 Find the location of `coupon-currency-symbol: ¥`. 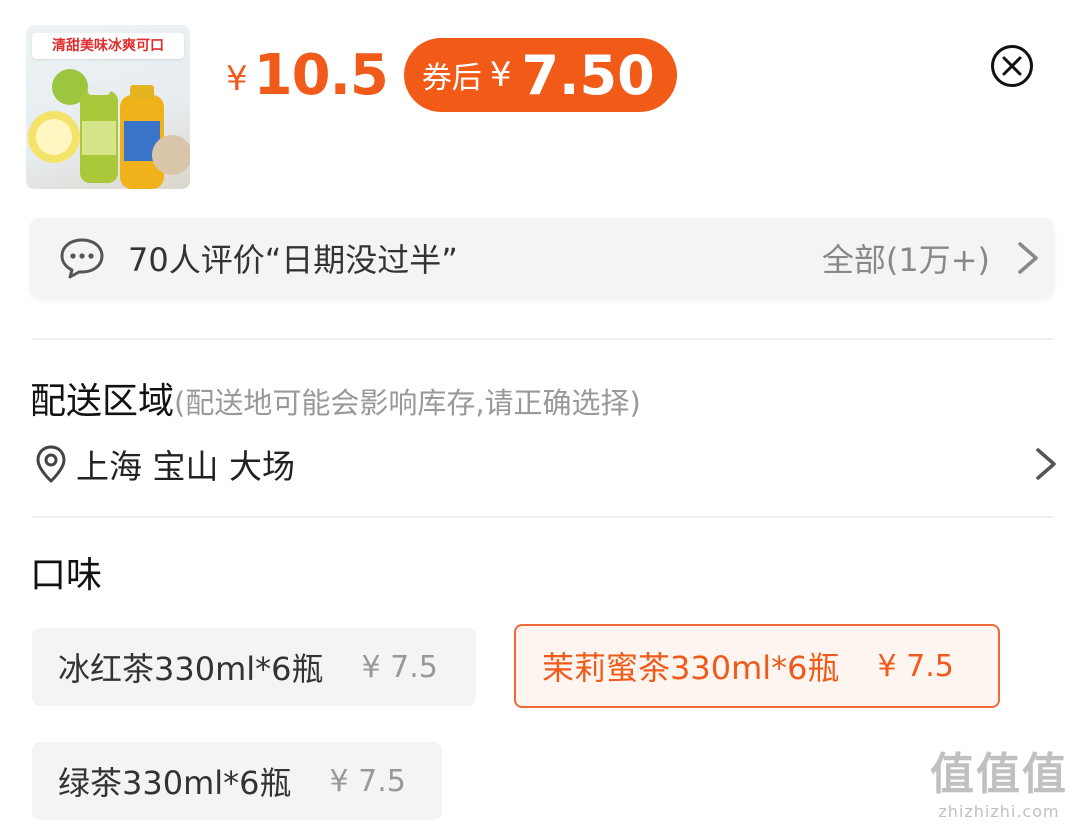

coupon-currency-symbol: ¥ is located at coordinates (500, 75).